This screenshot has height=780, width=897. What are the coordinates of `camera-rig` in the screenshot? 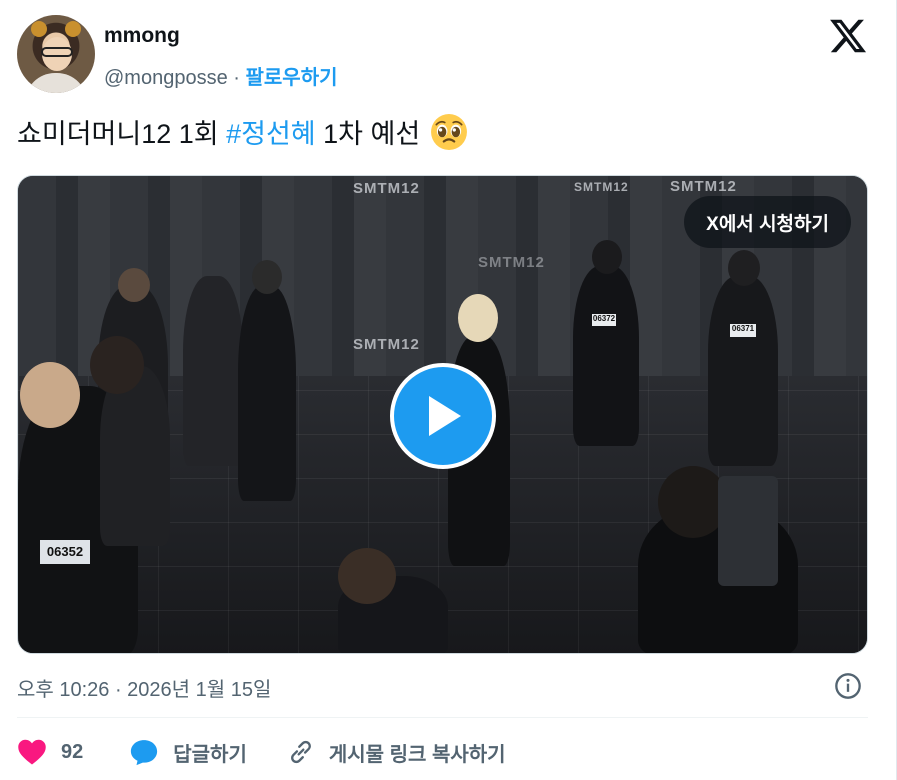 It's located at (748, 531).